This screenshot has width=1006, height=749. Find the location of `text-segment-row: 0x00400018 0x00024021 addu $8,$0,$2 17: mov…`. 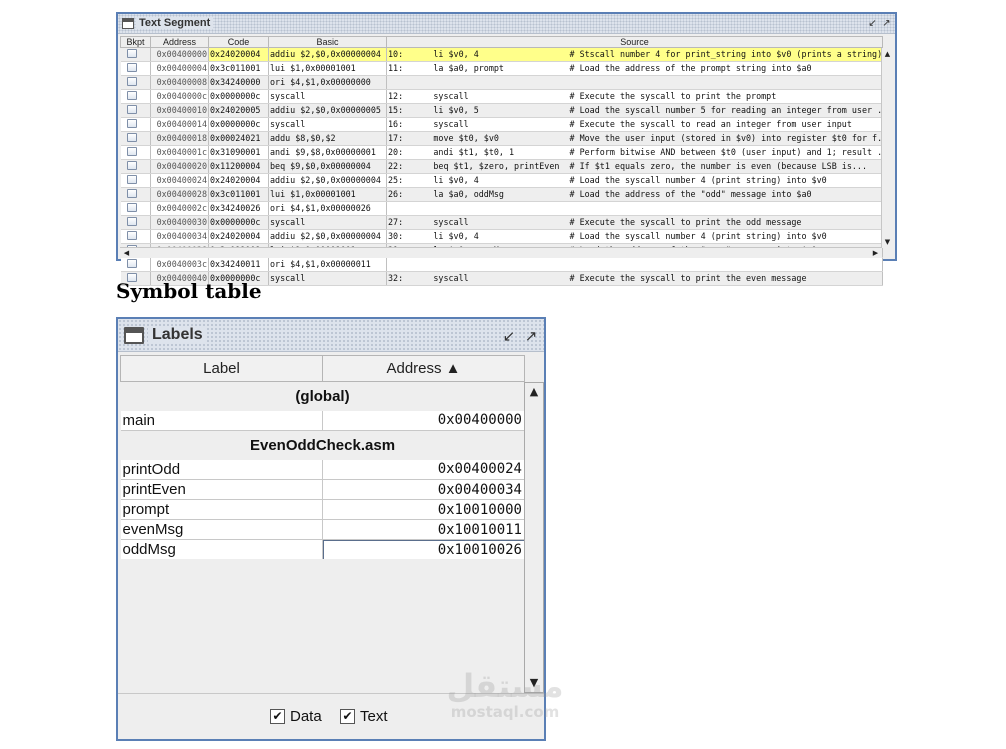

text-segment-row: 0x00400018 0x00024021 addu $8,$0,$2 17: mov… is located at coordinates (501, 138).